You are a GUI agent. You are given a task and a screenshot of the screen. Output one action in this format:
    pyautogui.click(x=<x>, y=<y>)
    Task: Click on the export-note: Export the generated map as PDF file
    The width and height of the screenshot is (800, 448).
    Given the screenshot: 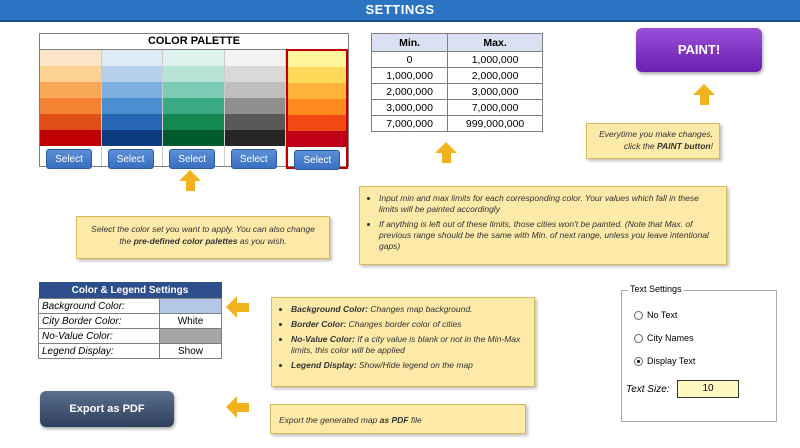 What is the action you would take?
    pyautogui.click(x=398, y=419)
    